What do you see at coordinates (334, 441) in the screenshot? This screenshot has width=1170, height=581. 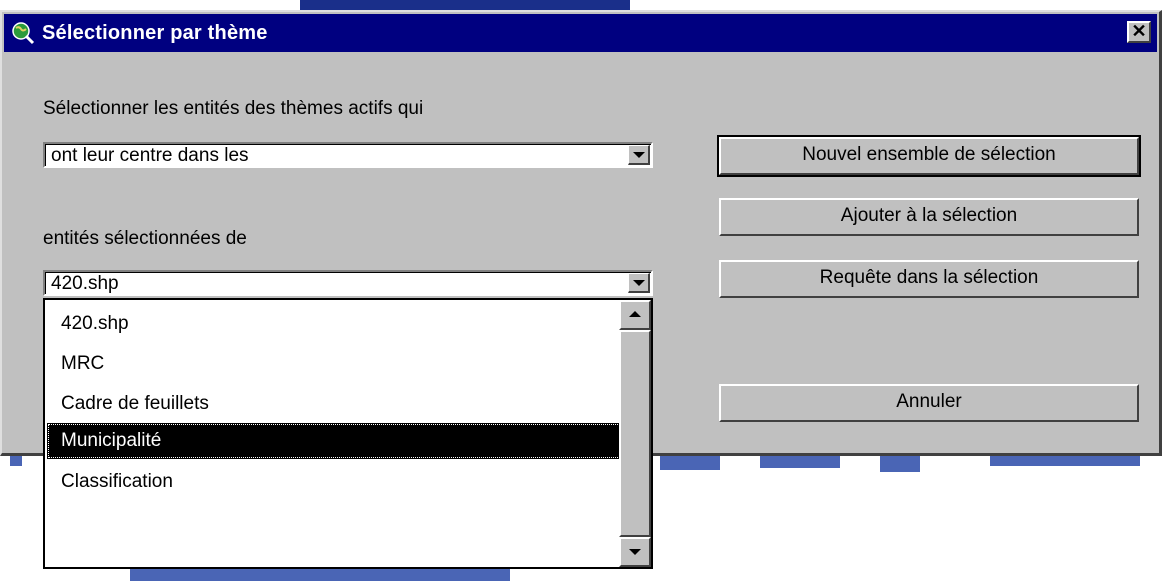 I see `list-item-selected: Municipalité` at bounding box center [334, 441].